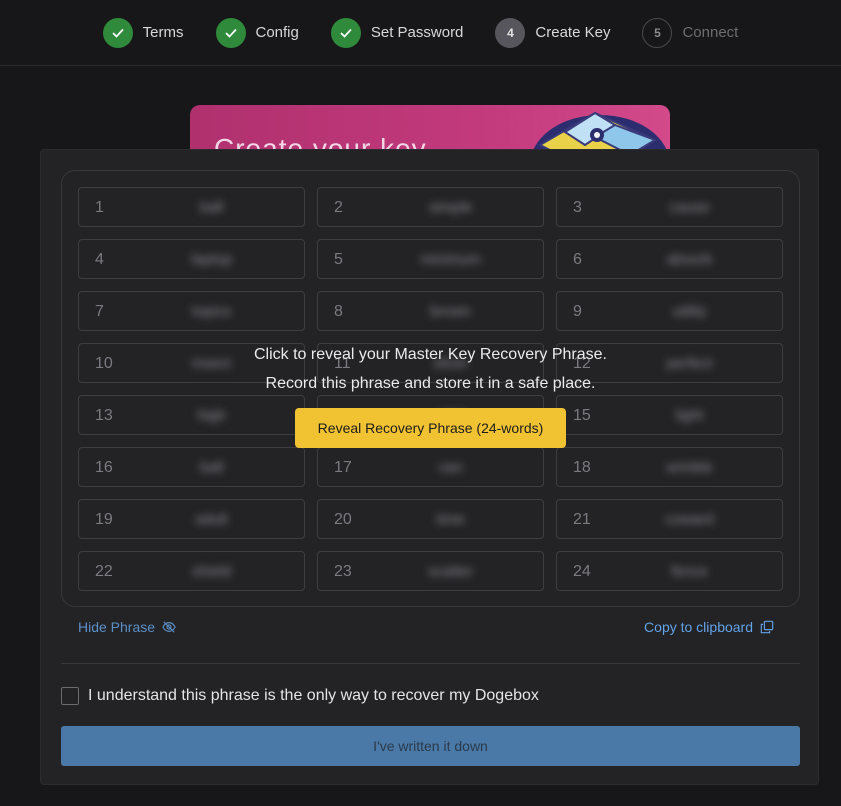 Image resolution: width=841 pixels, height=806 pixels. Describe the element at coordinates (430, 663) in the screenshot. I see `section-divider` at that location.